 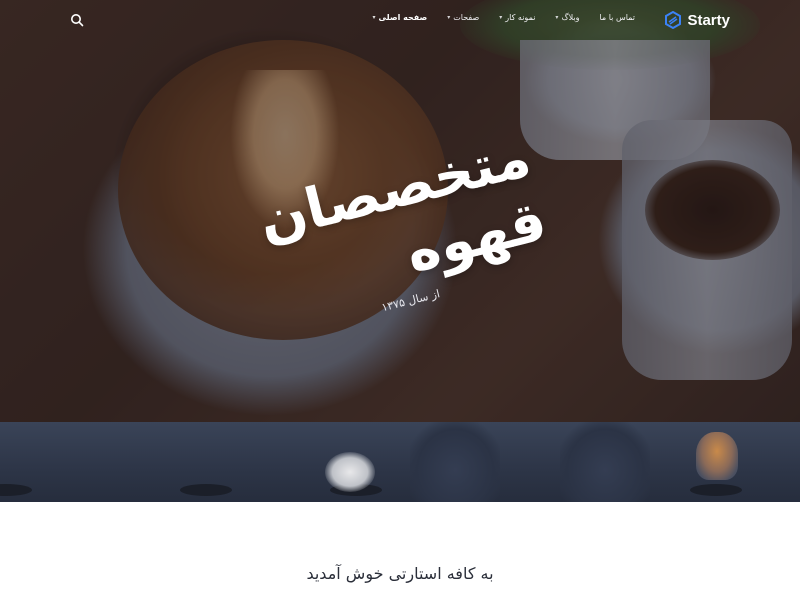 I want to click on nav-item-portfolio: نمونه کار ▾, so click(x=517, y=17).